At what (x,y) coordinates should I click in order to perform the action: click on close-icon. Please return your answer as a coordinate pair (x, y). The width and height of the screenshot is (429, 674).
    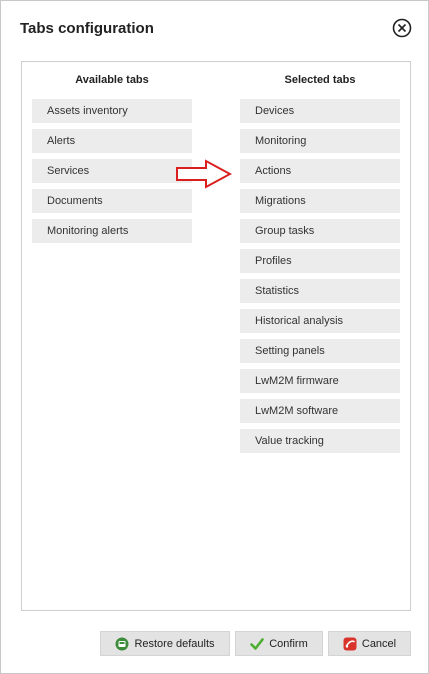
    Looking at the image, I should click on (402, 28).